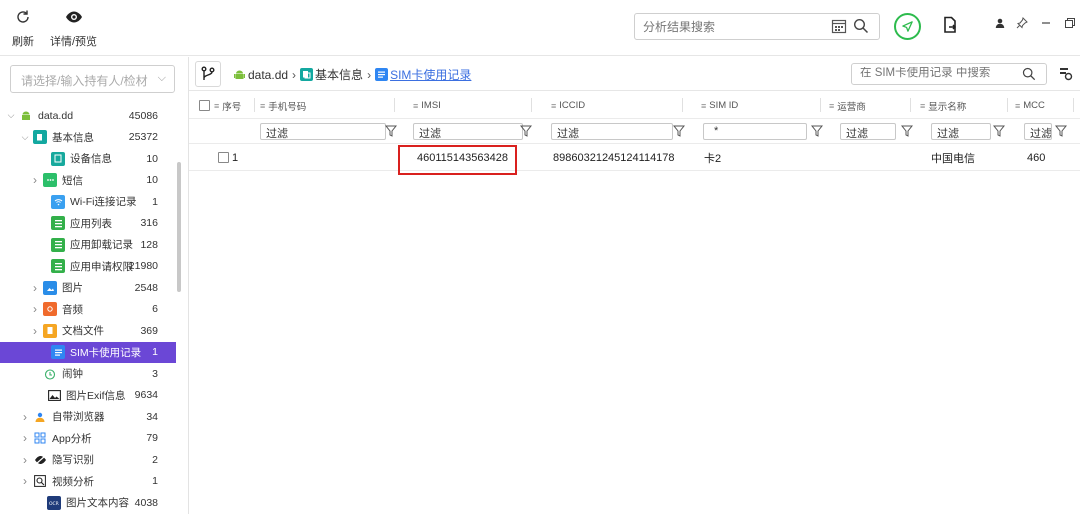 This screenshot has height=514, width=1080. What do you see at coordinates (1038, 131) in the screenshot?
I see `filter-input-mcc: 过滤` at bounding box center [1038, 131].